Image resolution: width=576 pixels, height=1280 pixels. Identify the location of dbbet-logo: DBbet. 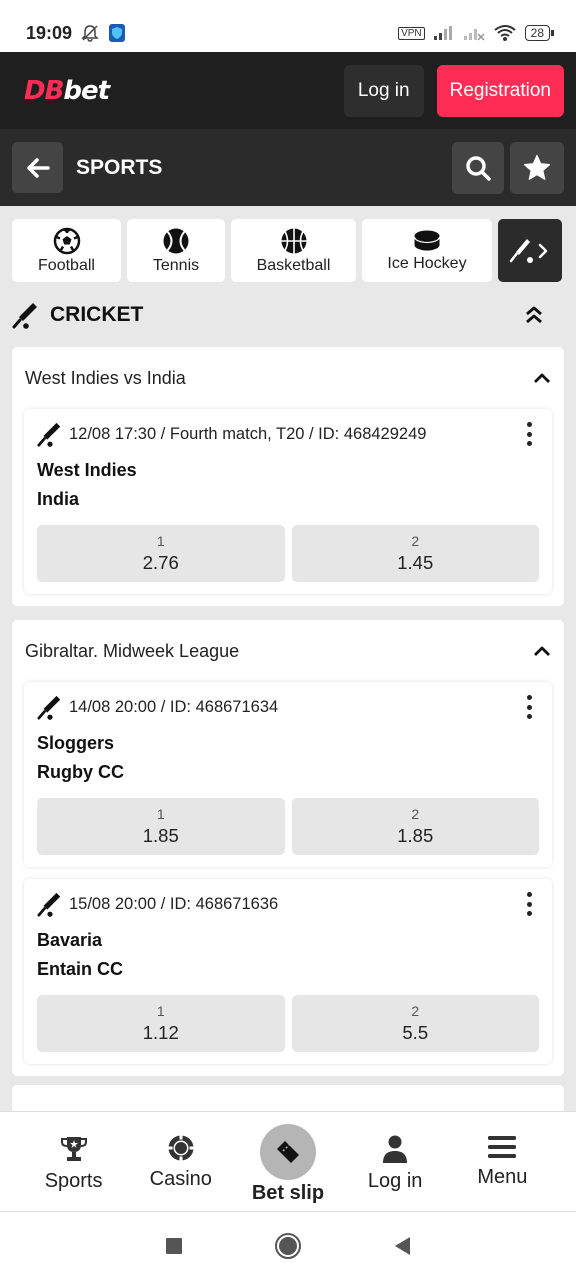
(67, 91).